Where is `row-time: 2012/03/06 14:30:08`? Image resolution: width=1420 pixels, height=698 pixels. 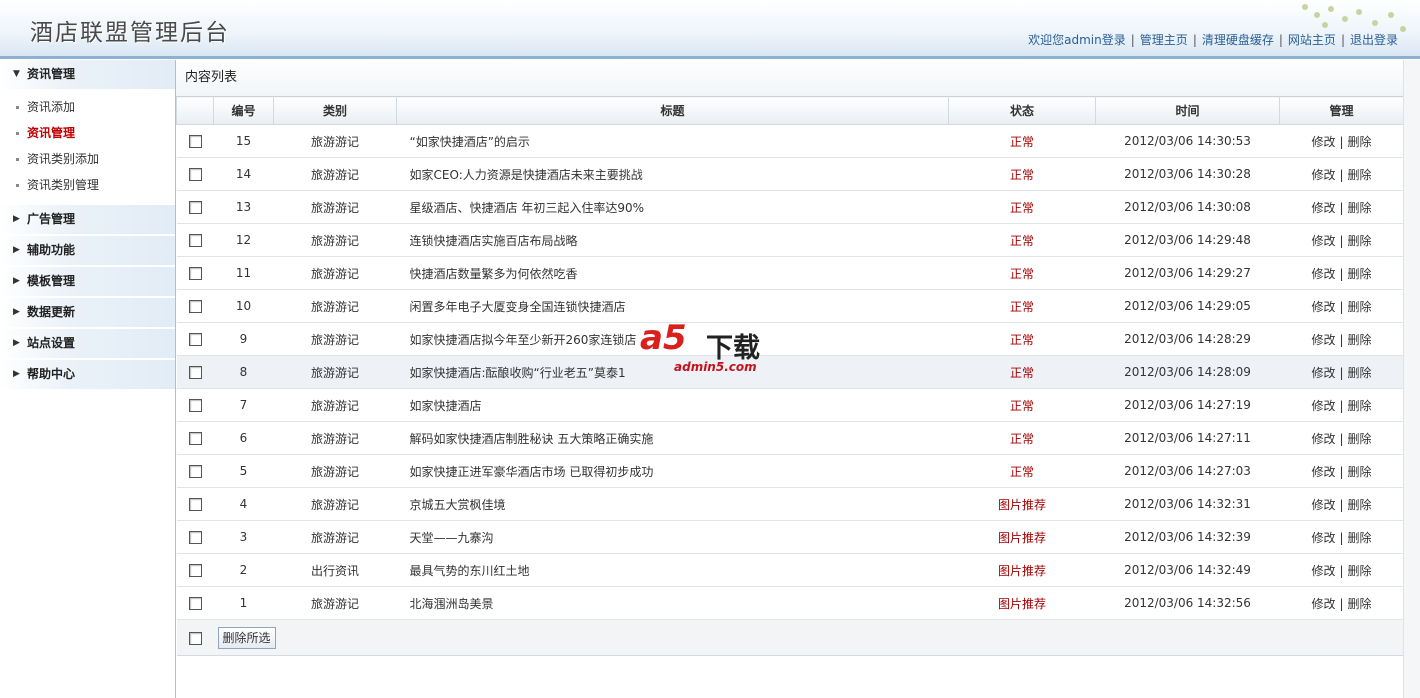
row-time: 2012/03/06 14:30:08 is located at coordinates (1187, 207).